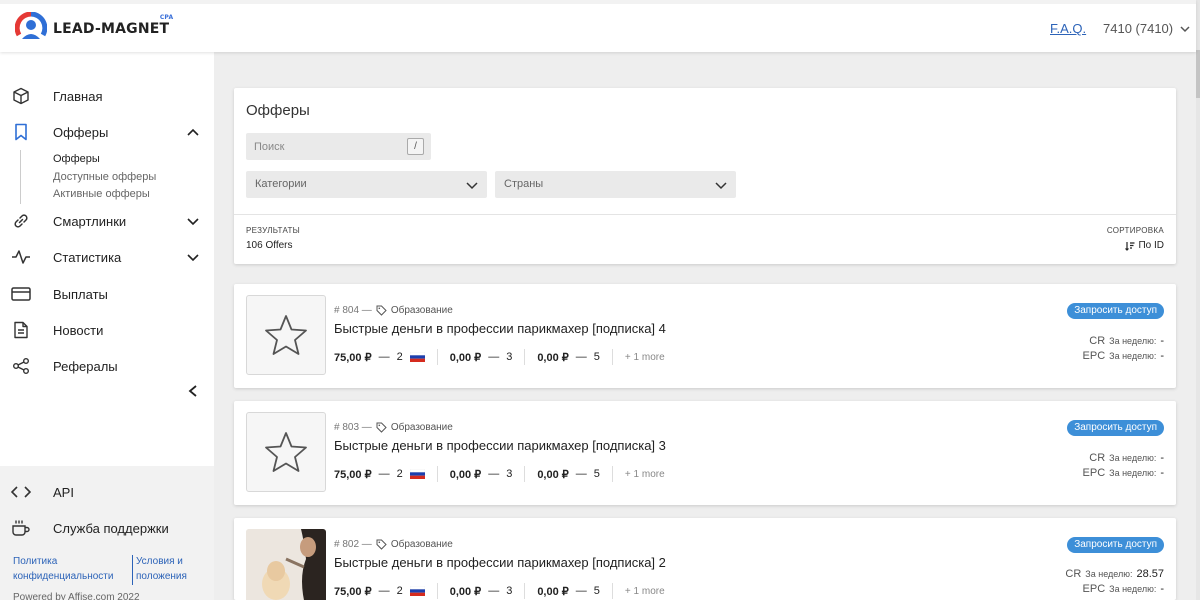 This screenshot has width=1200, height=600. I want to click on offer-payouts: 75,00 ₽ —2 0,00 ₽ —3 0,00 ₽ —5 + 1 more, so click(499, 474).